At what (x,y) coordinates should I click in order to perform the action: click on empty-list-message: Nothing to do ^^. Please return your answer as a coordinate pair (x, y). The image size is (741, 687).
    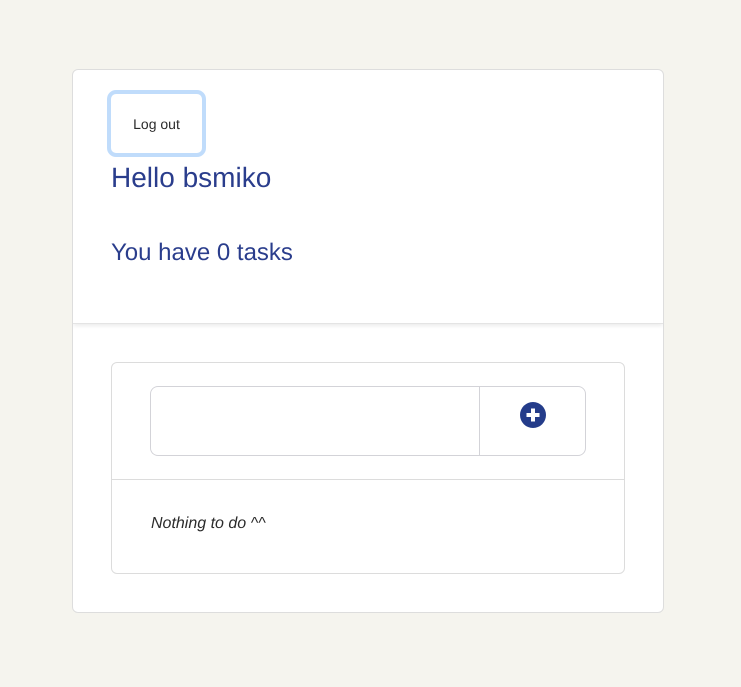
    Looking at the image, I should click on (209, 524).